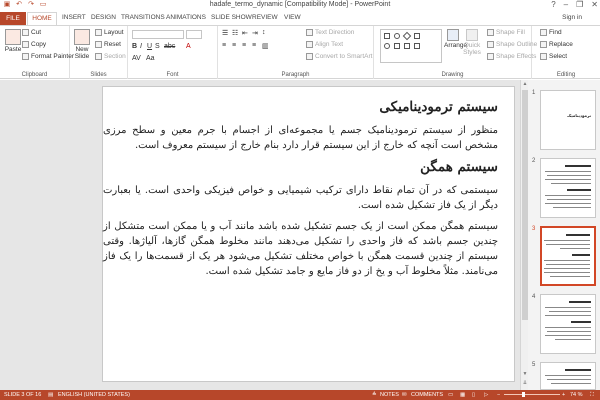 Image resolution: width=600 pixels, height=400 pixels. I want to click on new-slide-button: New Slide, so click(82, 44).